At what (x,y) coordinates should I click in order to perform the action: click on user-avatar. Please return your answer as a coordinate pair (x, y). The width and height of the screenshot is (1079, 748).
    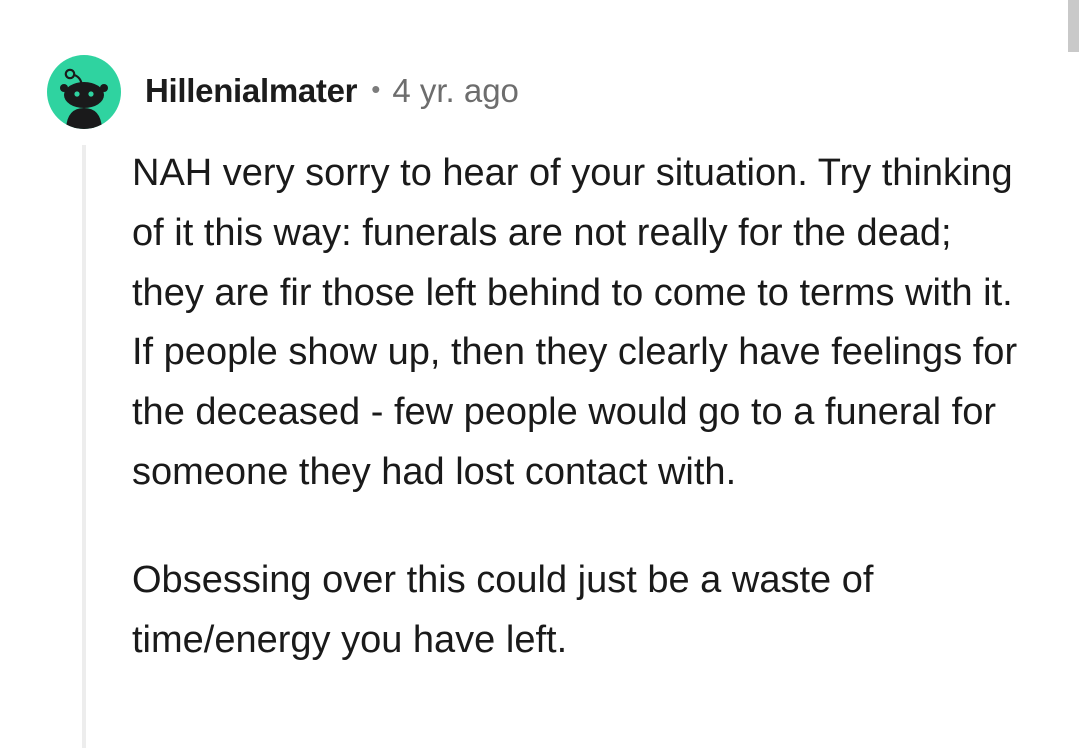
    Looking at the image, I should click on (84, 92).